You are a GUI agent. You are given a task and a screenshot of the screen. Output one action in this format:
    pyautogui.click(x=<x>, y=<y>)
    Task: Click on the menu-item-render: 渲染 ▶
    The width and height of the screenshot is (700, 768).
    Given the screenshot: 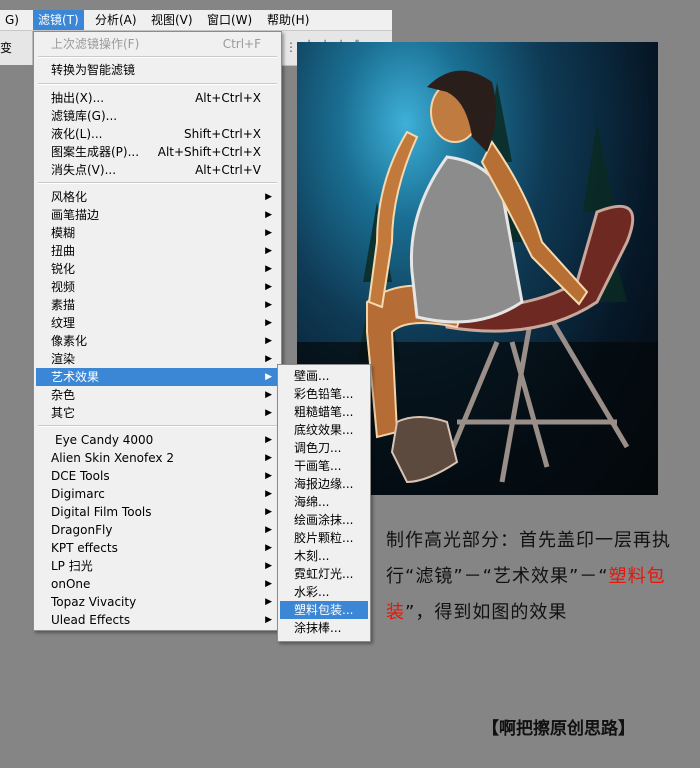 What is the action you would take?
    pyautogui.click(x=157, y=359)
    